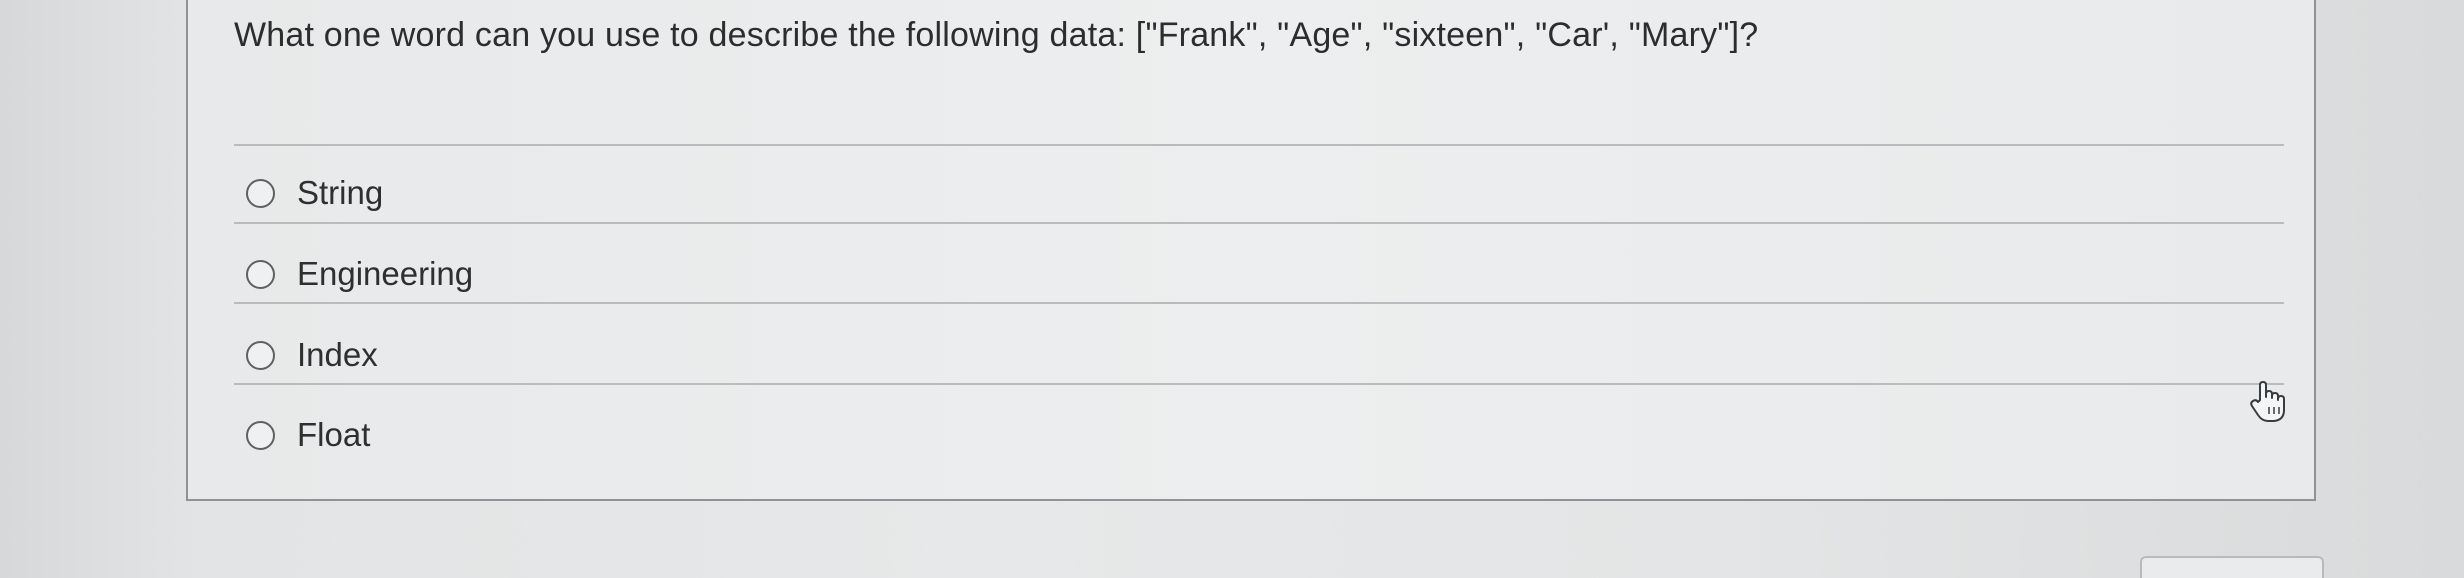 The image size is (2464, 578). Describe the element at coordinates (2232, 567) in the screenshot. I see `bottom-tab` at that location.